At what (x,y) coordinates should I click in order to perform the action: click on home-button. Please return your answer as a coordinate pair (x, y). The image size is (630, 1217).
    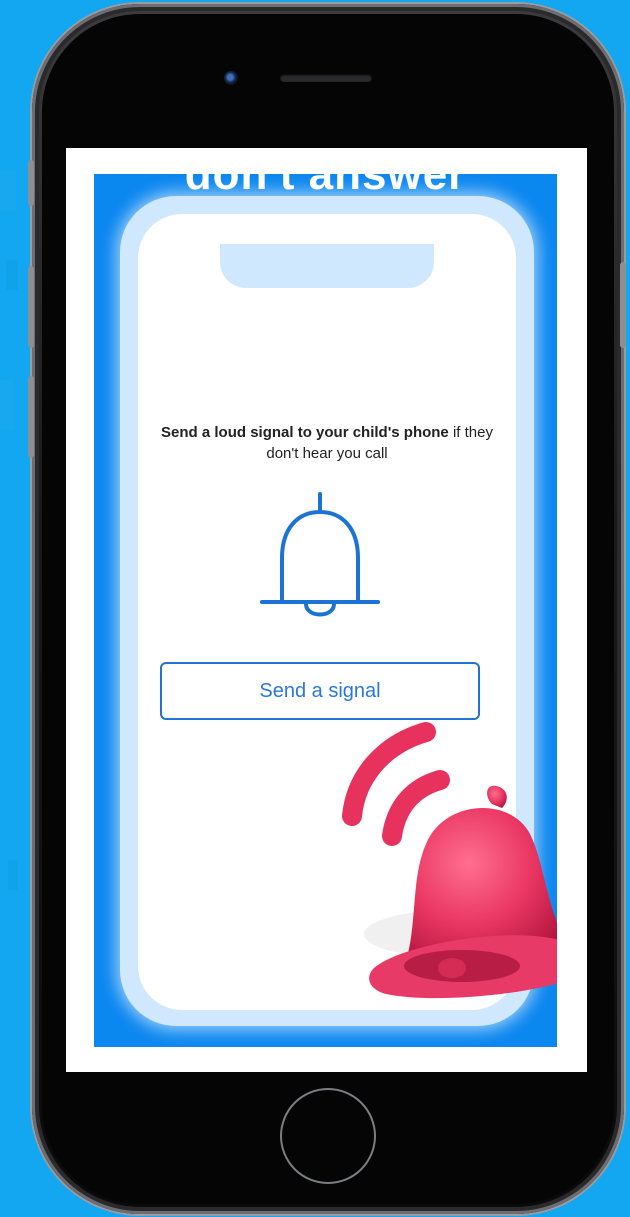
    Looking at the image, I should click on (328, 1136).